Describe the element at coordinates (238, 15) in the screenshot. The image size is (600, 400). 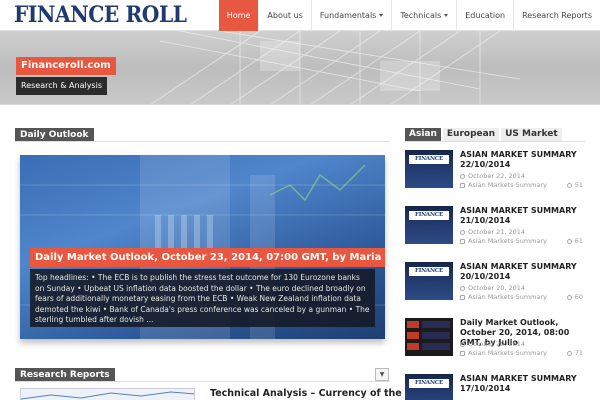
I see `nav-home: Home` at that location.